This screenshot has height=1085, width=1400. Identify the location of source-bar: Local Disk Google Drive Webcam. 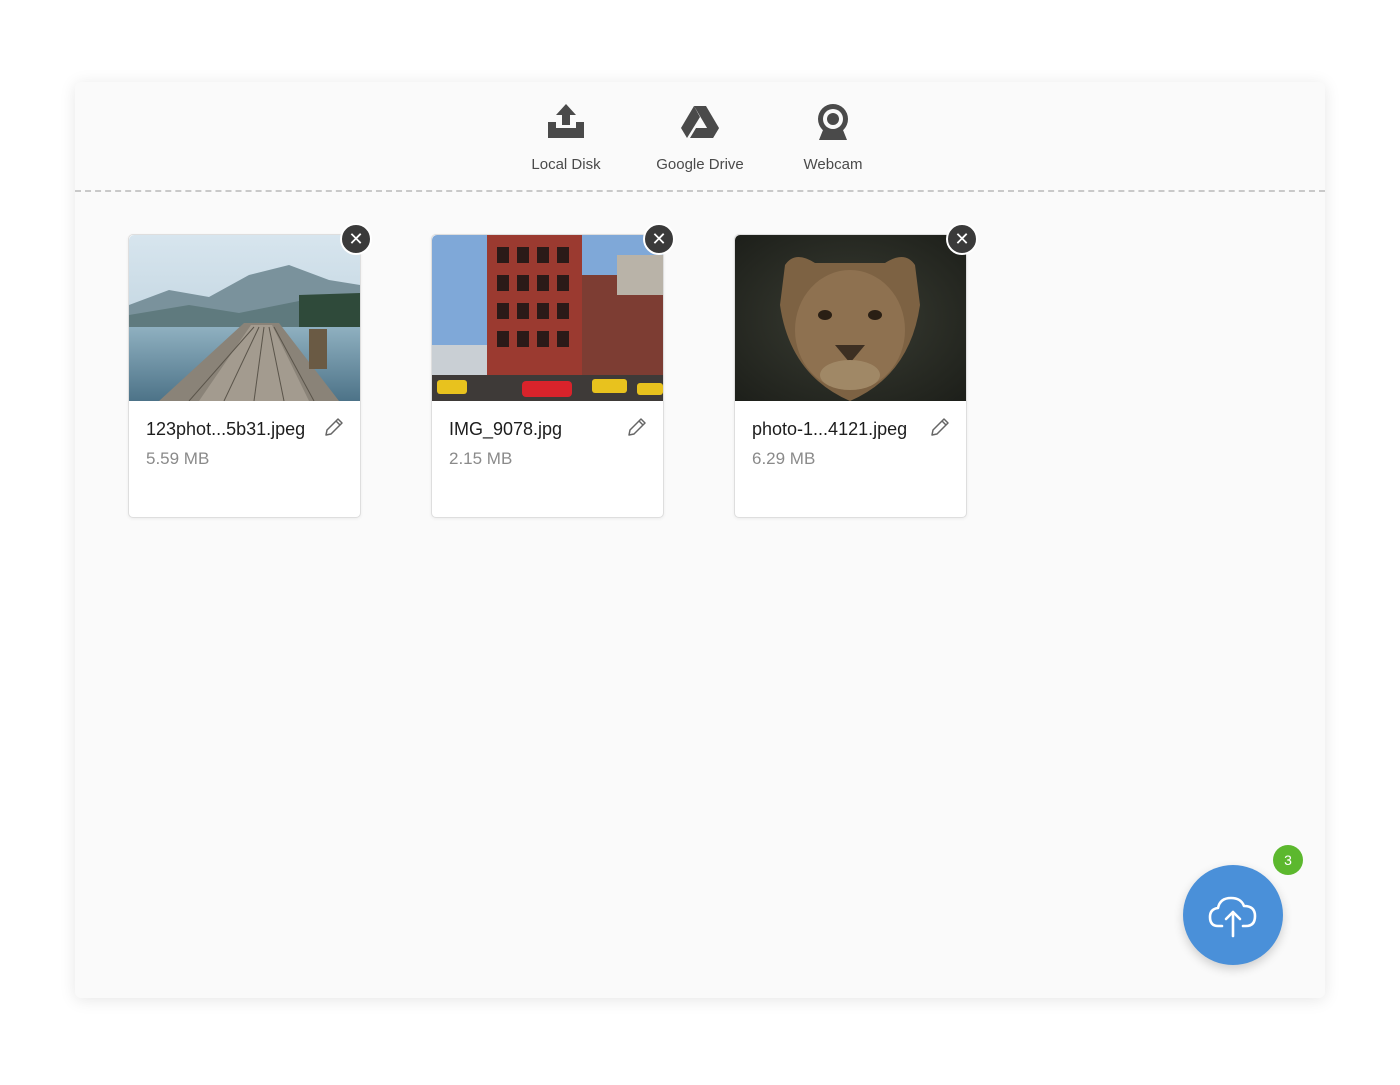
(700, 137).